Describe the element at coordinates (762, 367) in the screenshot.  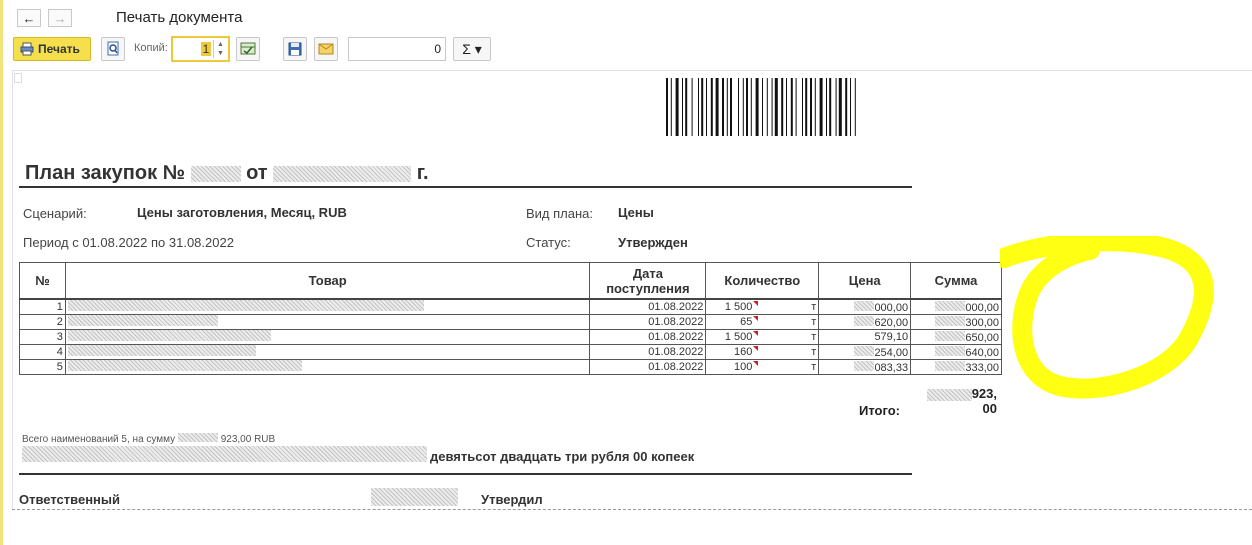
I see `row-quantity: 100 т` at that location.